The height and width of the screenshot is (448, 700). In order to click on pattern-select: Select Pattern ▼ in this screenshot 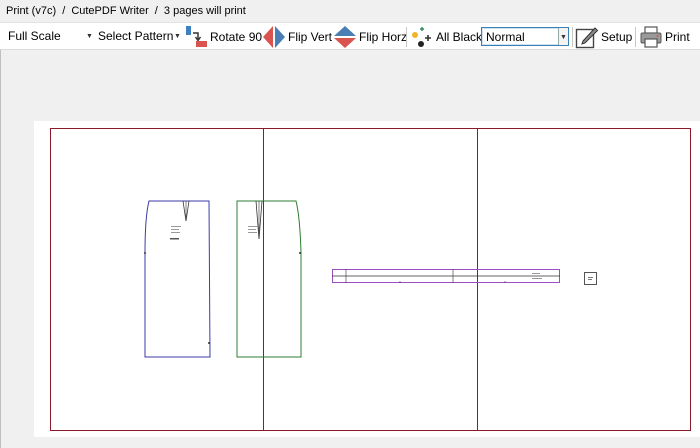, I will do `click(138, 36)`.